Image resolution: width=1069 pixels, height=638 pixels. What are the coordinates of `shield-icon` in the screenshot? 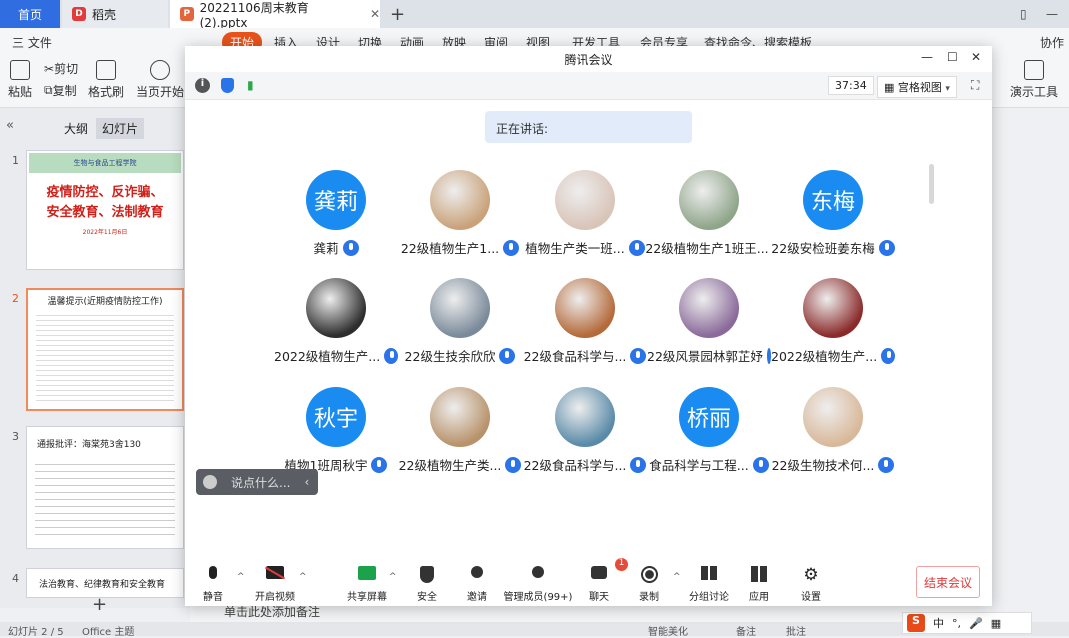 It's located at (227, 85).